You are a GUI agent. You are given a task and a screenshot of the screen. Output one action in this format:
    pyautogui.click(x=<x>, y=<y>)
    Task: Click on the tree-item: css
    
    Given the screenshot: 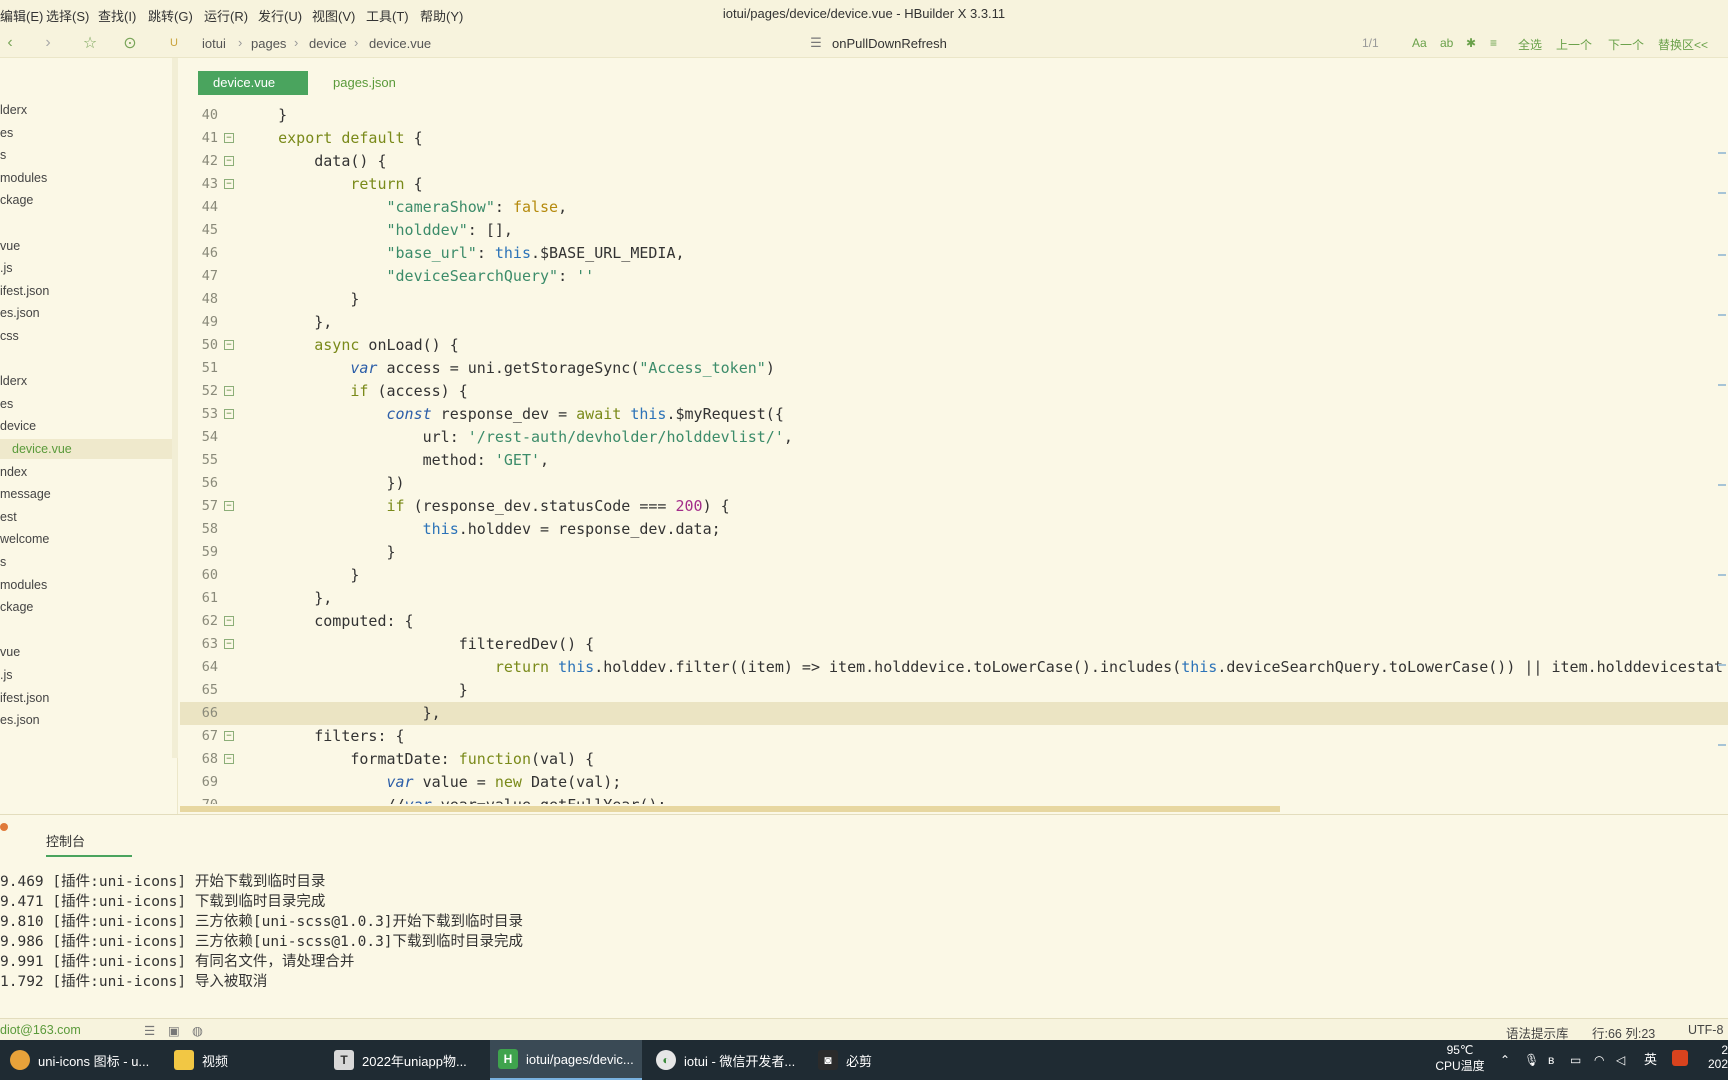 What is the action you would take?
    pyautogui.click(x=9, y=336)
    